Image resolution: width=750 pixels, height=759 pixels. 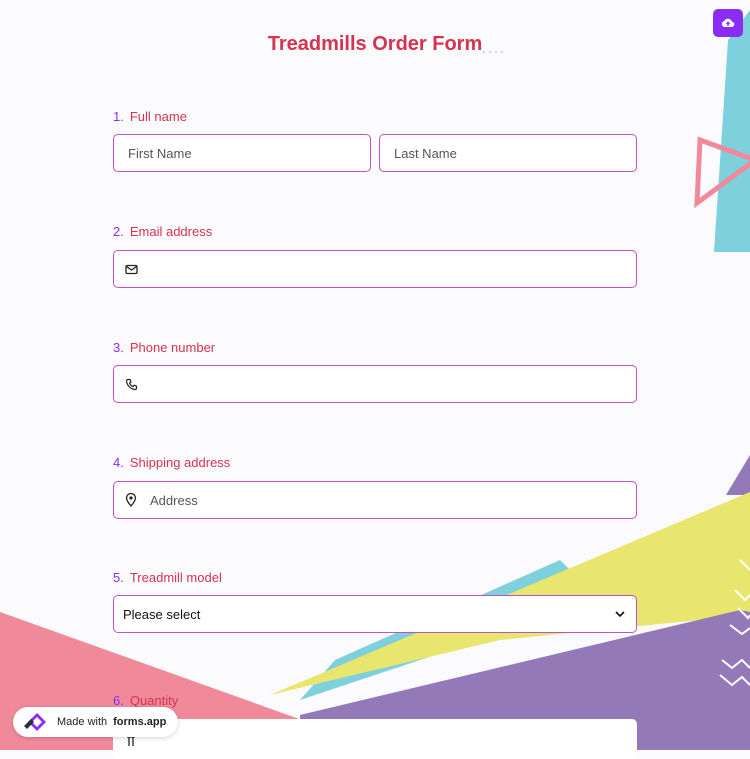 What do you see at coordinates (131, 269) in the screenshot?
I see `envelope-icon` at bounding box center [131, 269].